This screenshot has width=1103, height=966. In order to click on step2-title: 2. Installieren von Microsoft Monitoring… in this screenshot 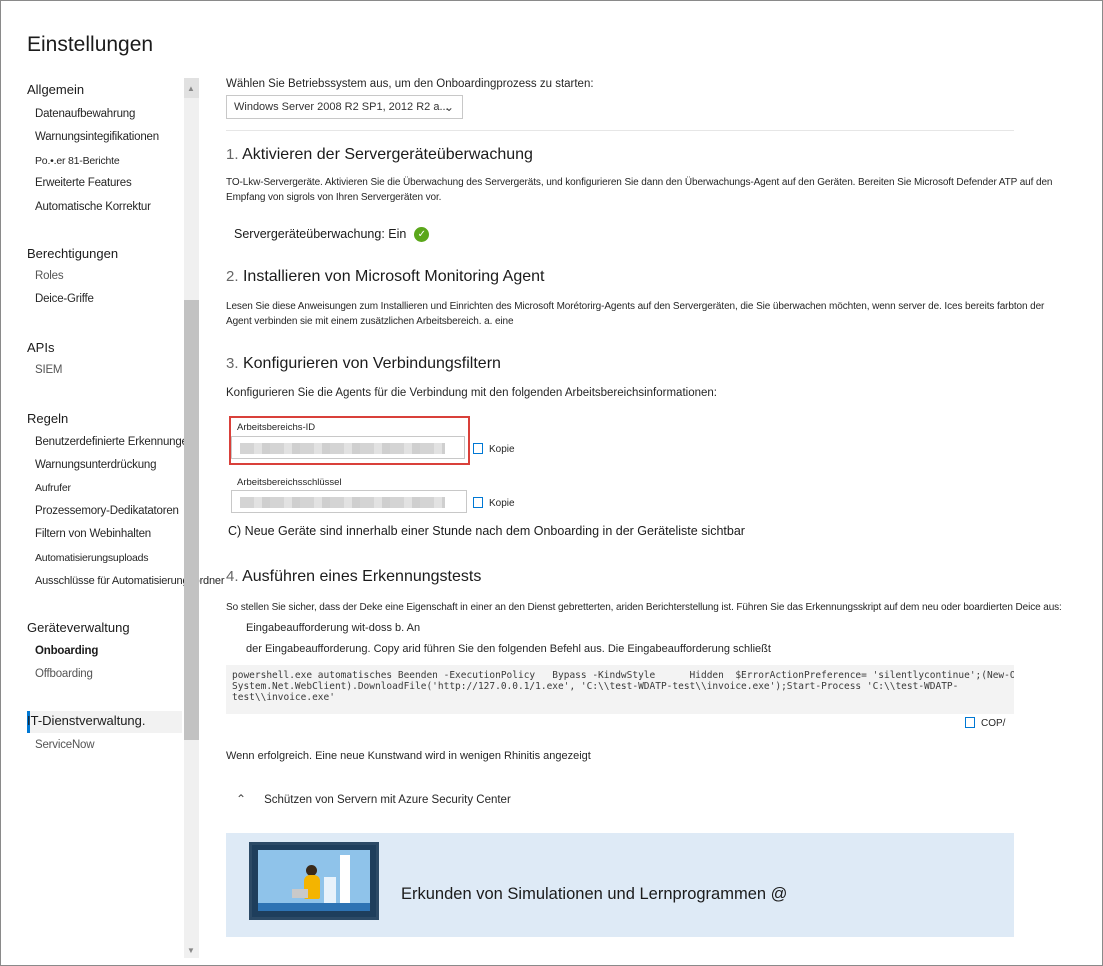, I will do `click(385, 277)`.